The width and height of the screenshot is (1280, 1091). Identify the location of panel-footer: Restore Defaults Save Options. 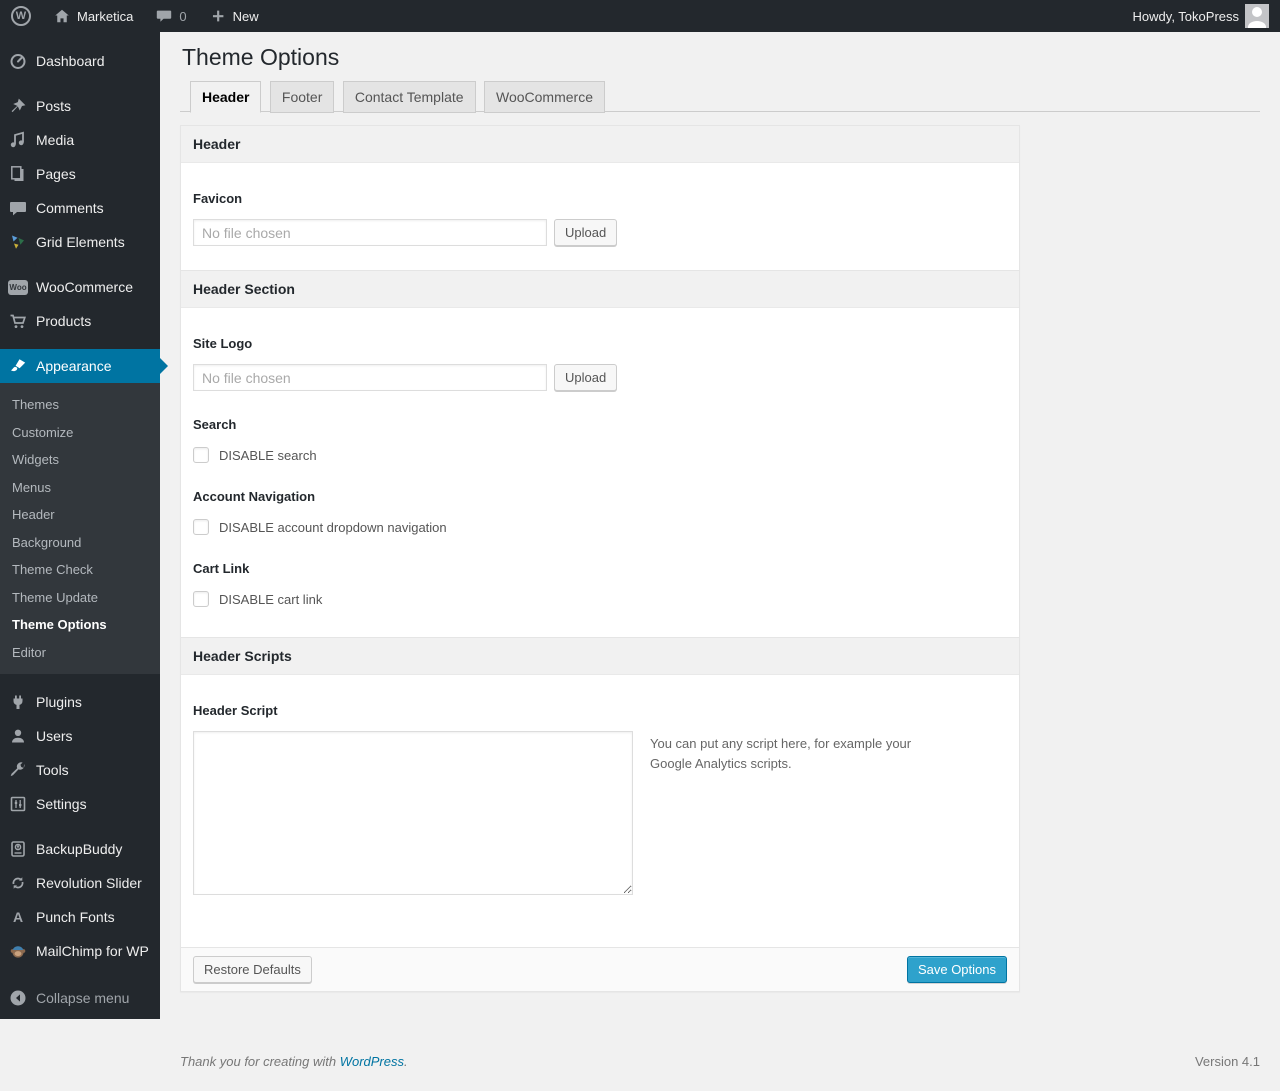
(600, 969).